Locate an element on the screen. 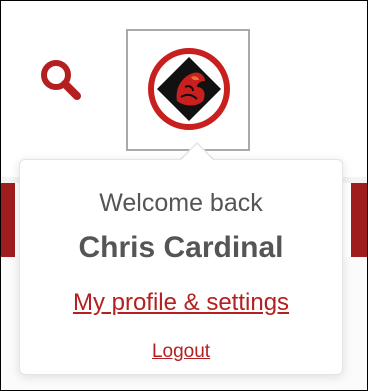  nav-bar-left is located at coordinates (8, 220).